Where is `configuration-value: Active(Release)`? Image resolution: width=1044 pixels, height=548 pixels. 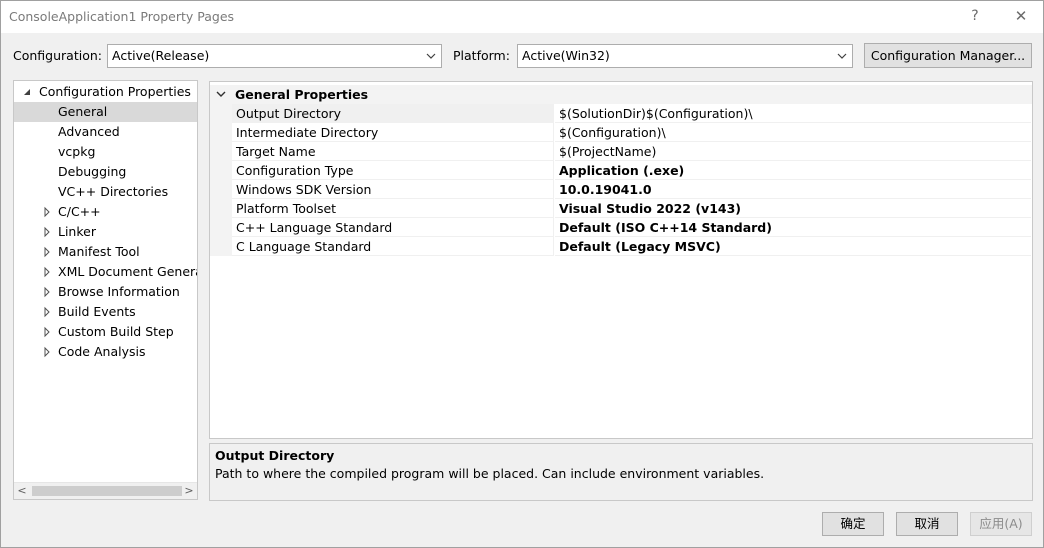
configuration-value: Active(Release) is located at coordinates (161, 55).